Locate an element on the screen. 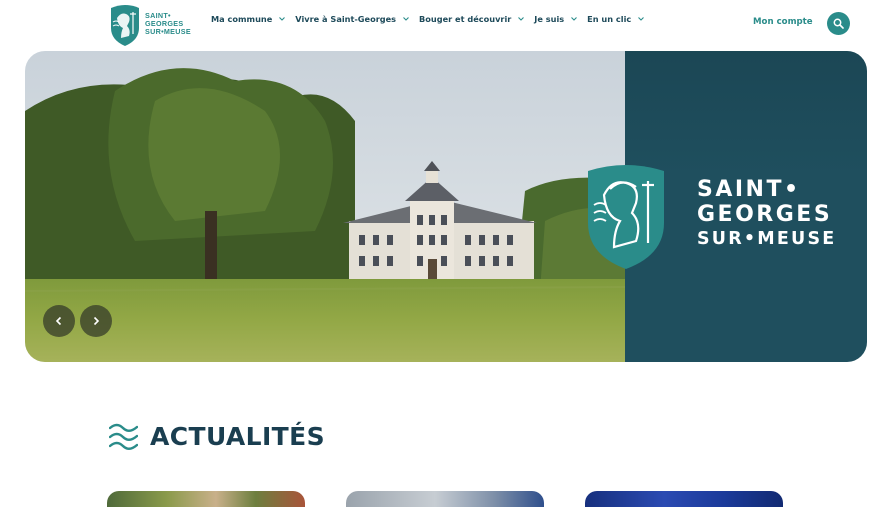 This screenshot has width=892, height=507. logo-text: SAINT• GEORGES SUR•MEUSE is located at coordinates (168, 24).